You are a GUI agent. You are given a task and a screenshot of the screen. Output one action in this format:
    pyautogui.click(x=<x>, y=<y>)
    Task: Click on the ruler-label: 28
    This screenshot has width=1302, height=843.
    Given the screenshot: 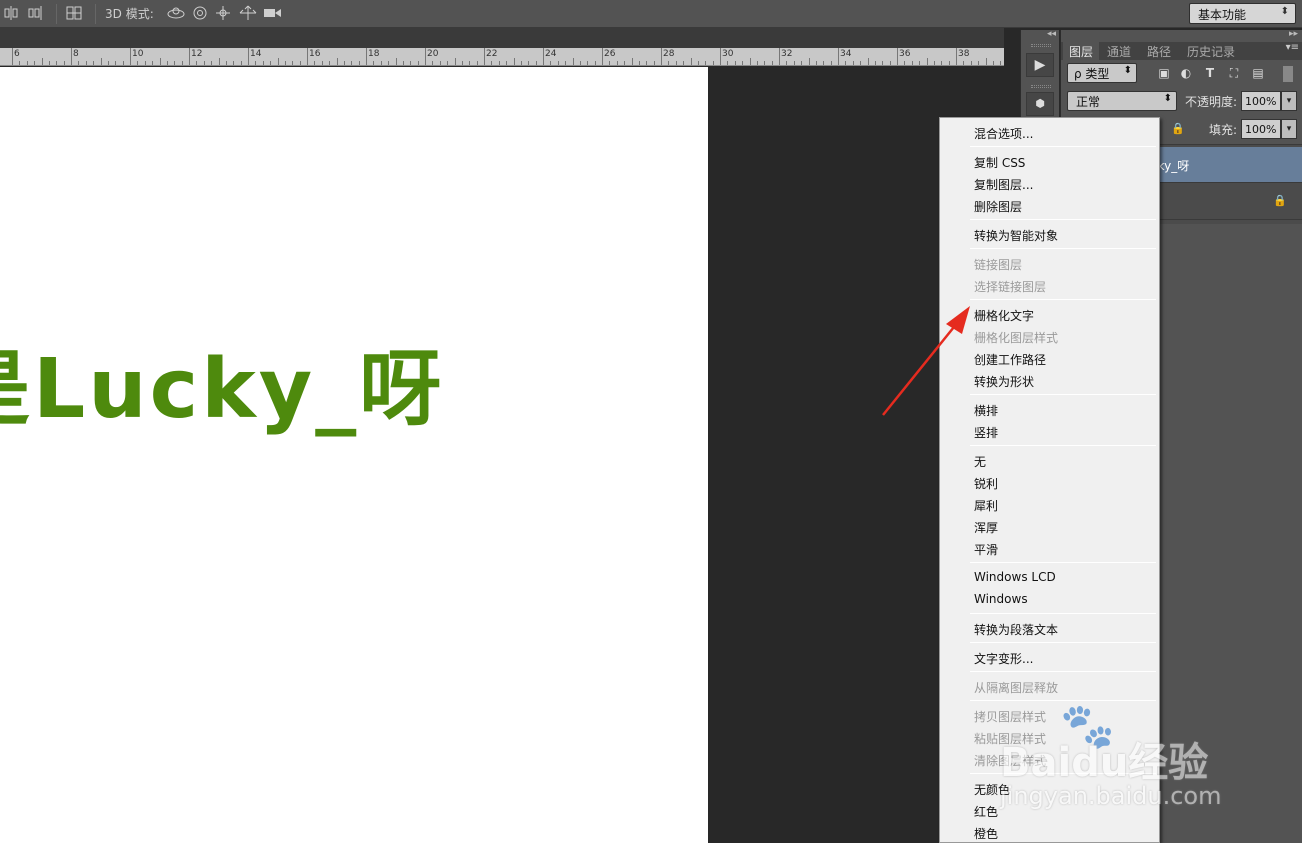 What is the action you would take?
    pyautogui.click(x=669, y=54)
    